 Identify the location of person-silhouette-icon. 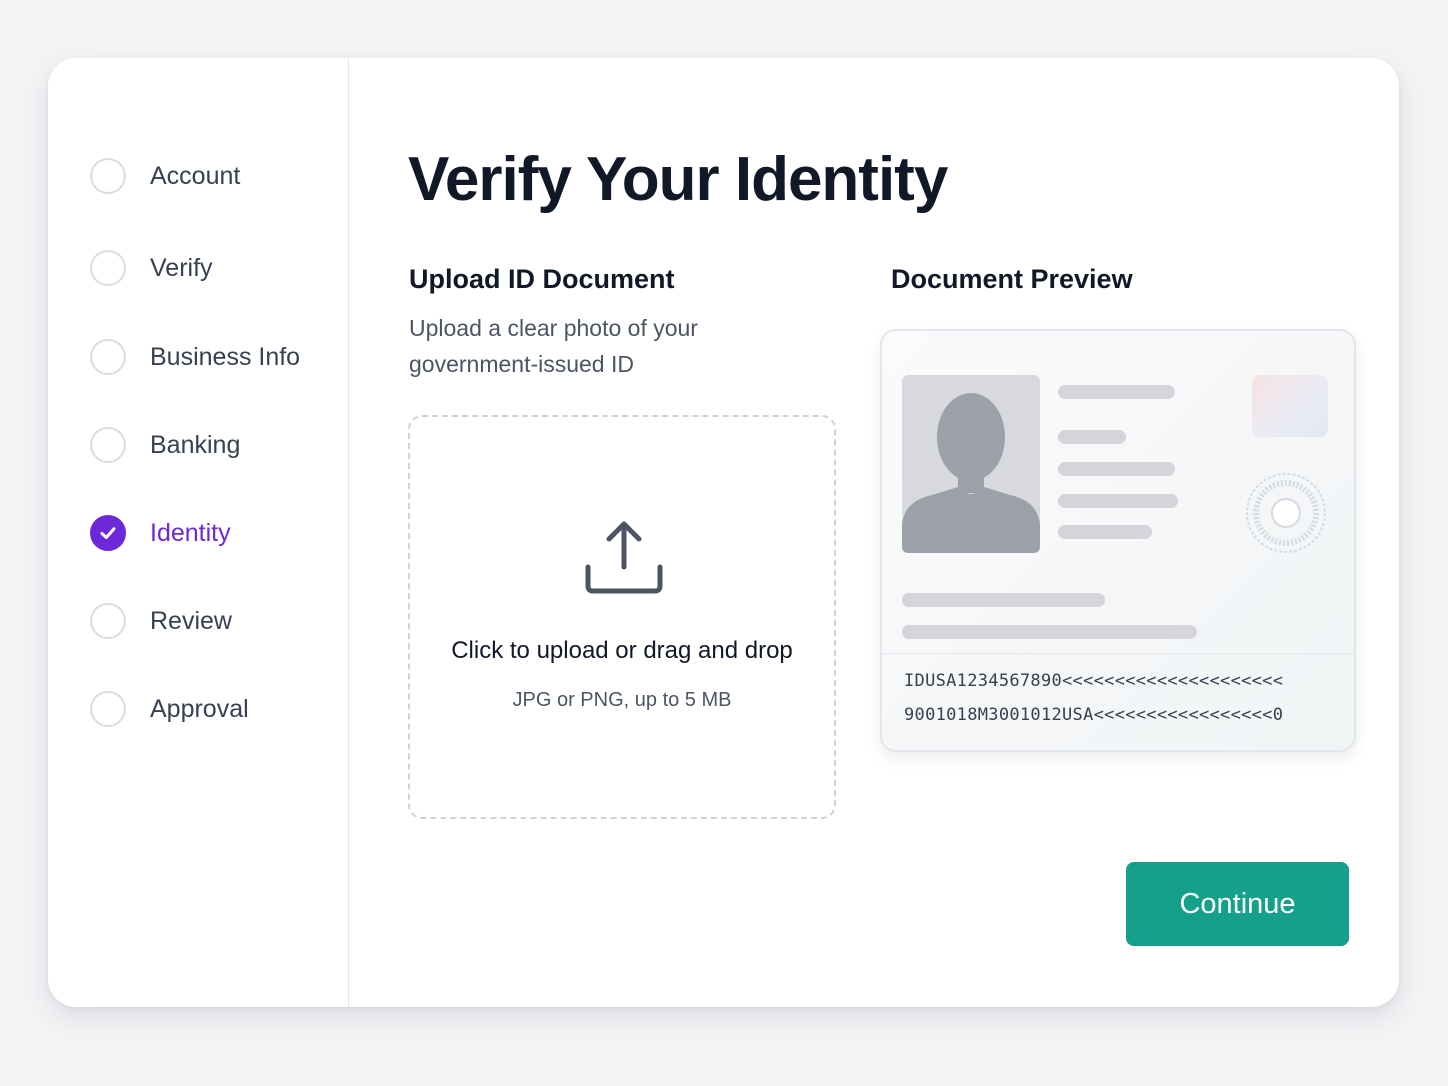
(971, 464).